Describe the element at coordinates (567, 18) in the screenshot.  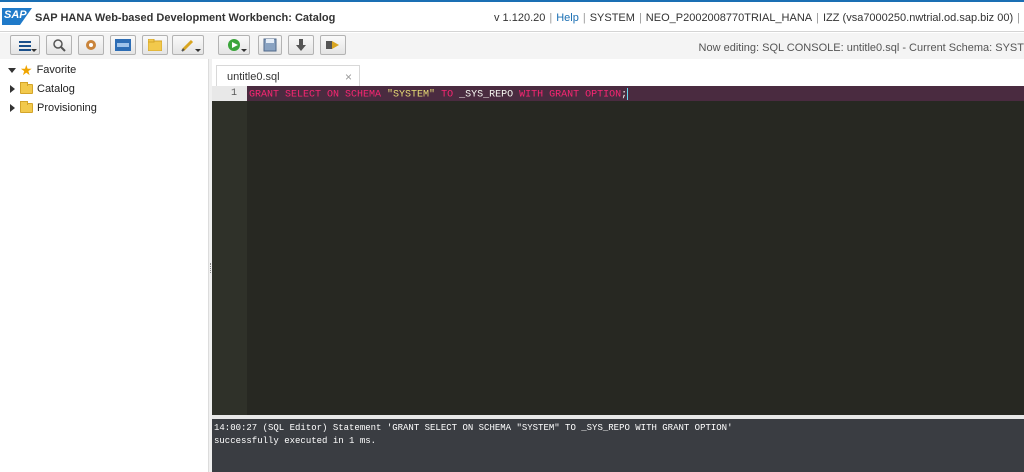
I see `help-link: Help` at that location.